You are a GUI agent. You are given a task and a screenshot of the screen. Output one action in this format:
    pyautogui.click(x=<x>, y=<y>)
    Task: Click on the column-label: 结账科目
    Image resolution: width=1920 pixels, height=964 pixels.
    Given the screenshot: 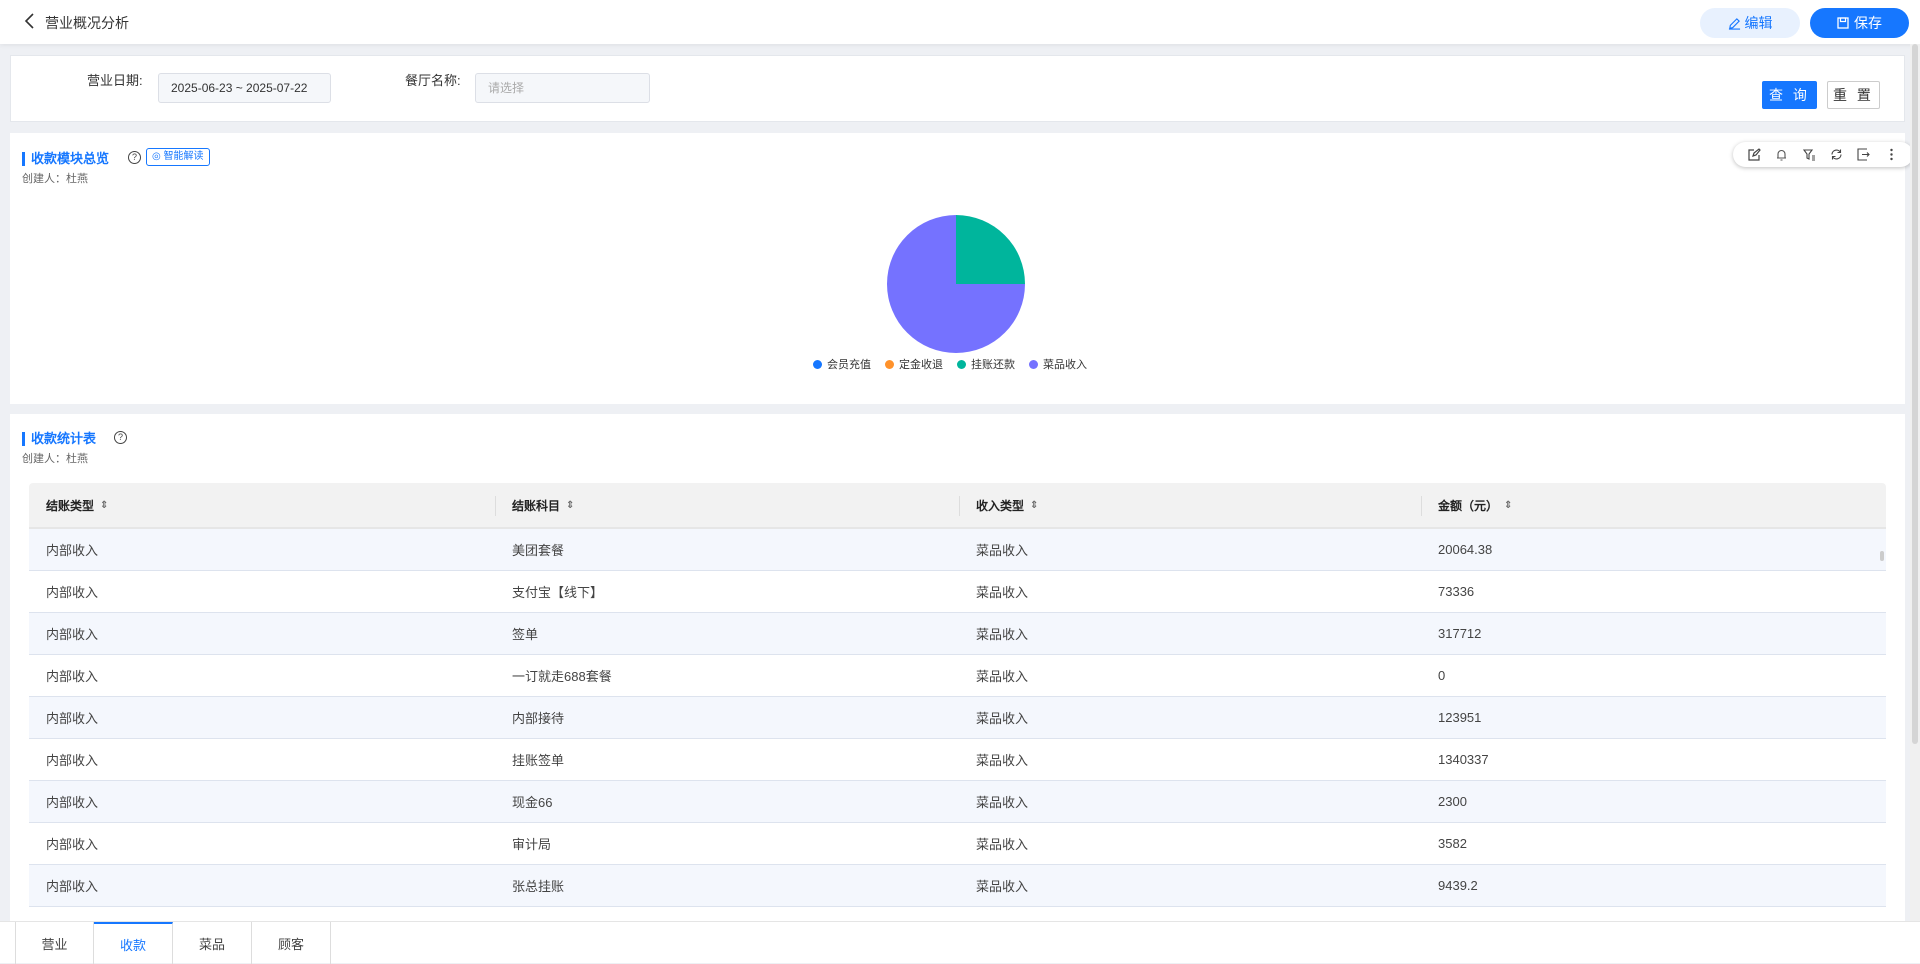 What is the action you would take?
    pyautogui.click(x=536, y=505)
    